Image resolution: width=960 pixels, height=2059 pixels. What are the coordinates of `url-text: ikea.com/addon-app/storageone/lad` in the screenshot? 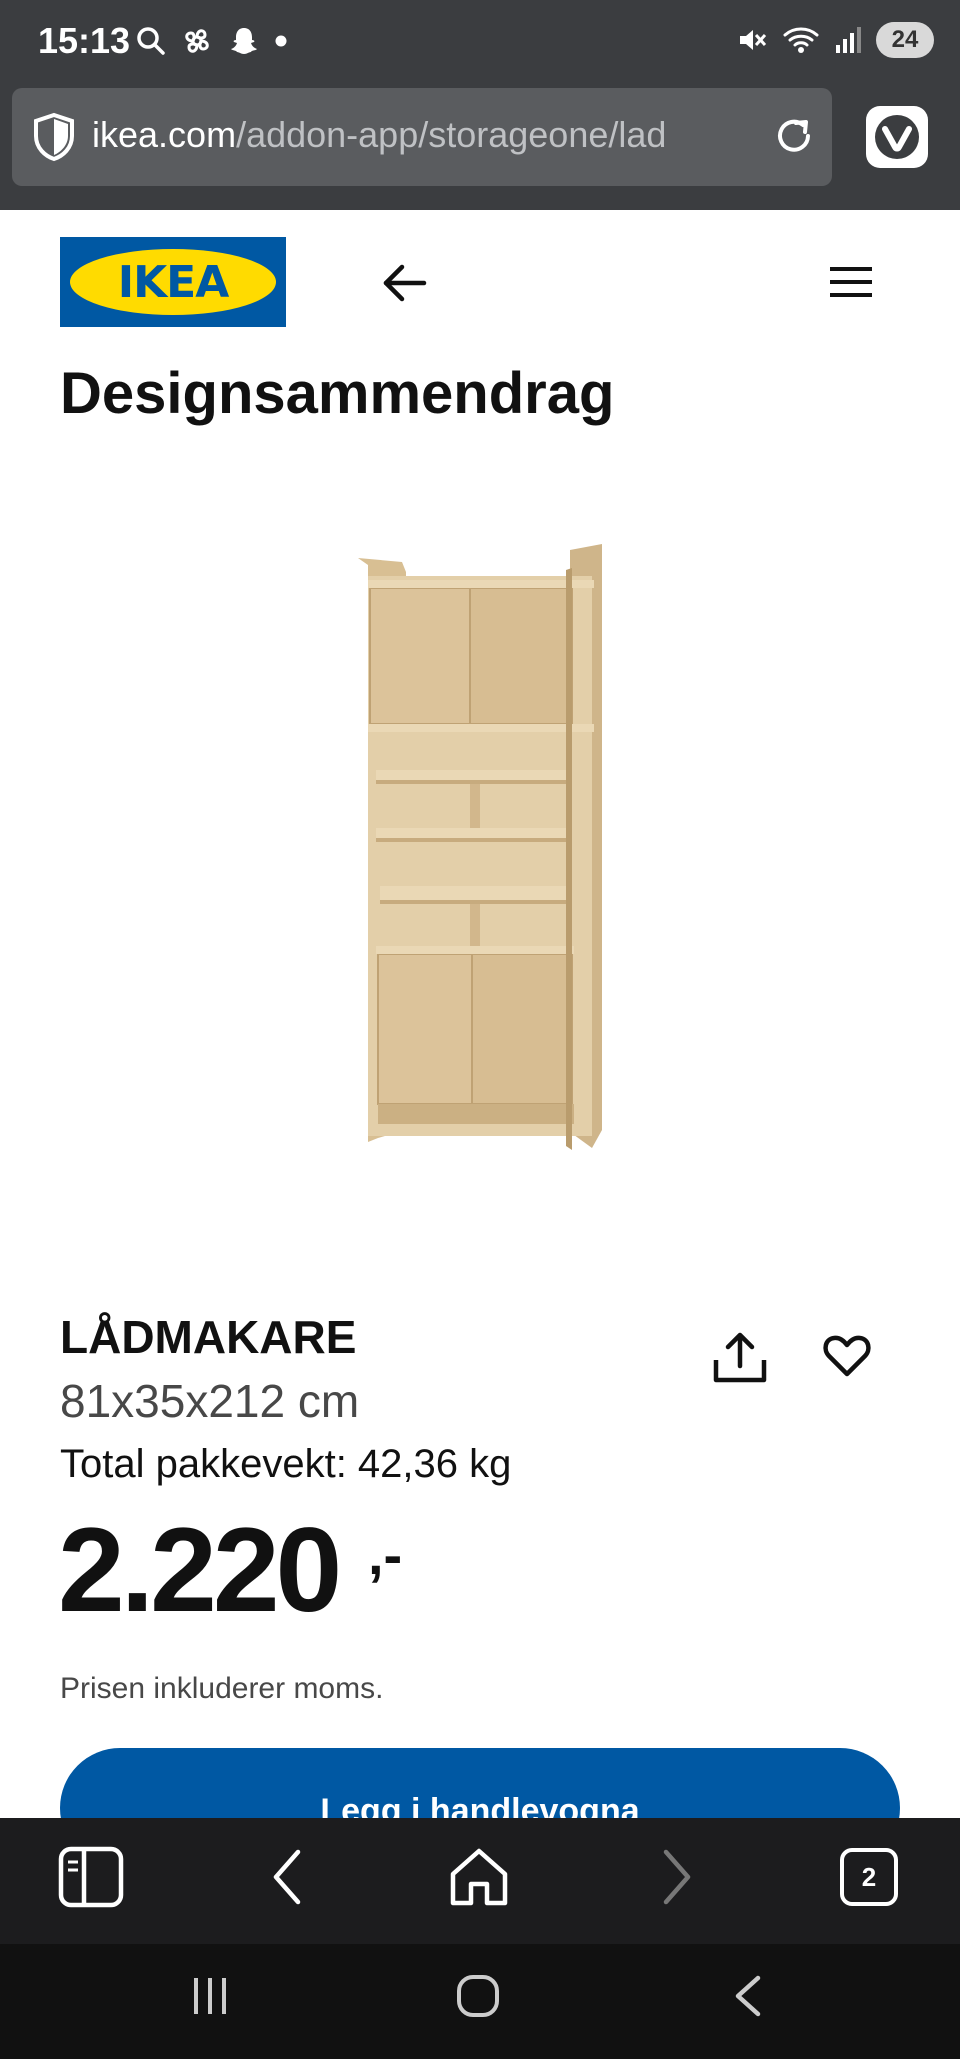 It's located at (417, 135).